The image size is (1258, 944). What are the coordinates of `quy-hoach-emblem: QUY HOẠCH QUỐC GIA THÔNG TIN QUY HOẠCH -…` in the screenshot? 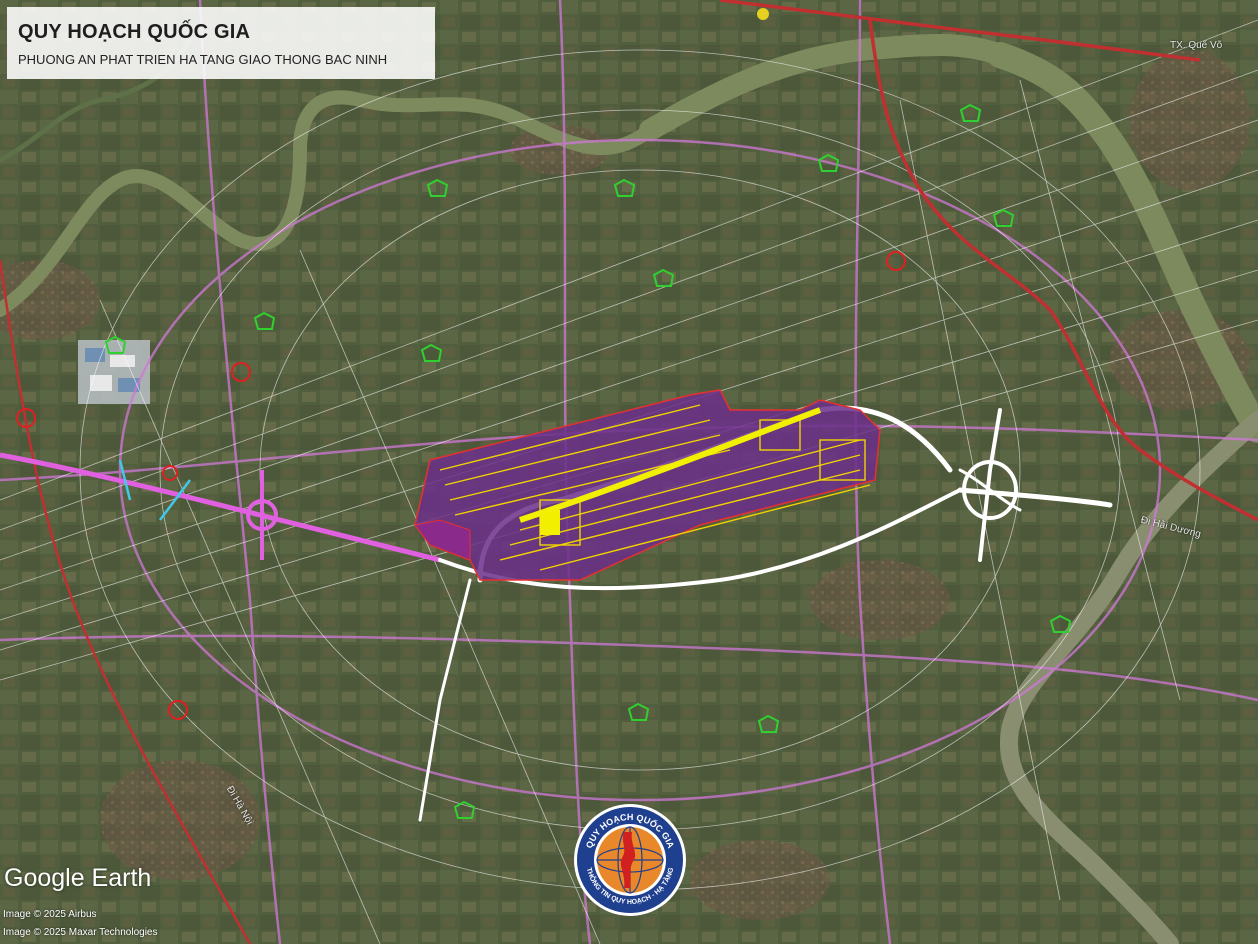 It's located at (630, 860).